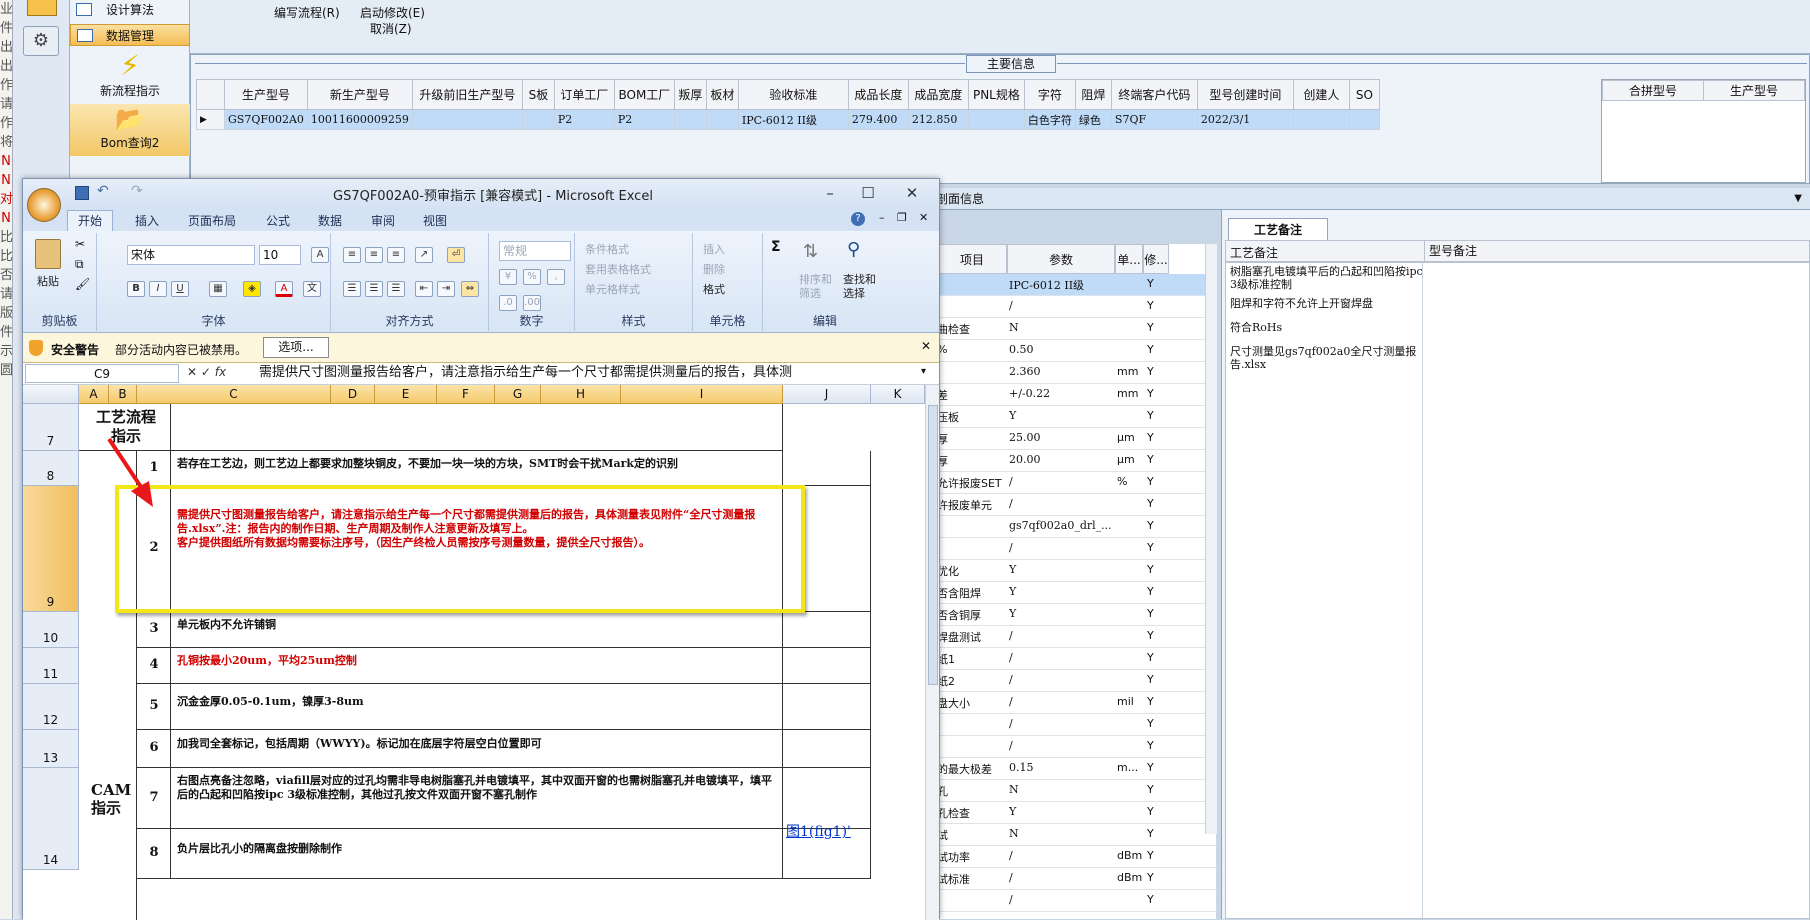 The width and height of the screenshot is (1810, 920). What do you see at coordinates (1077, 373) in the screenshot?
I see `params-row: 2.360 mm Y` at bounding box center [1077, 373].